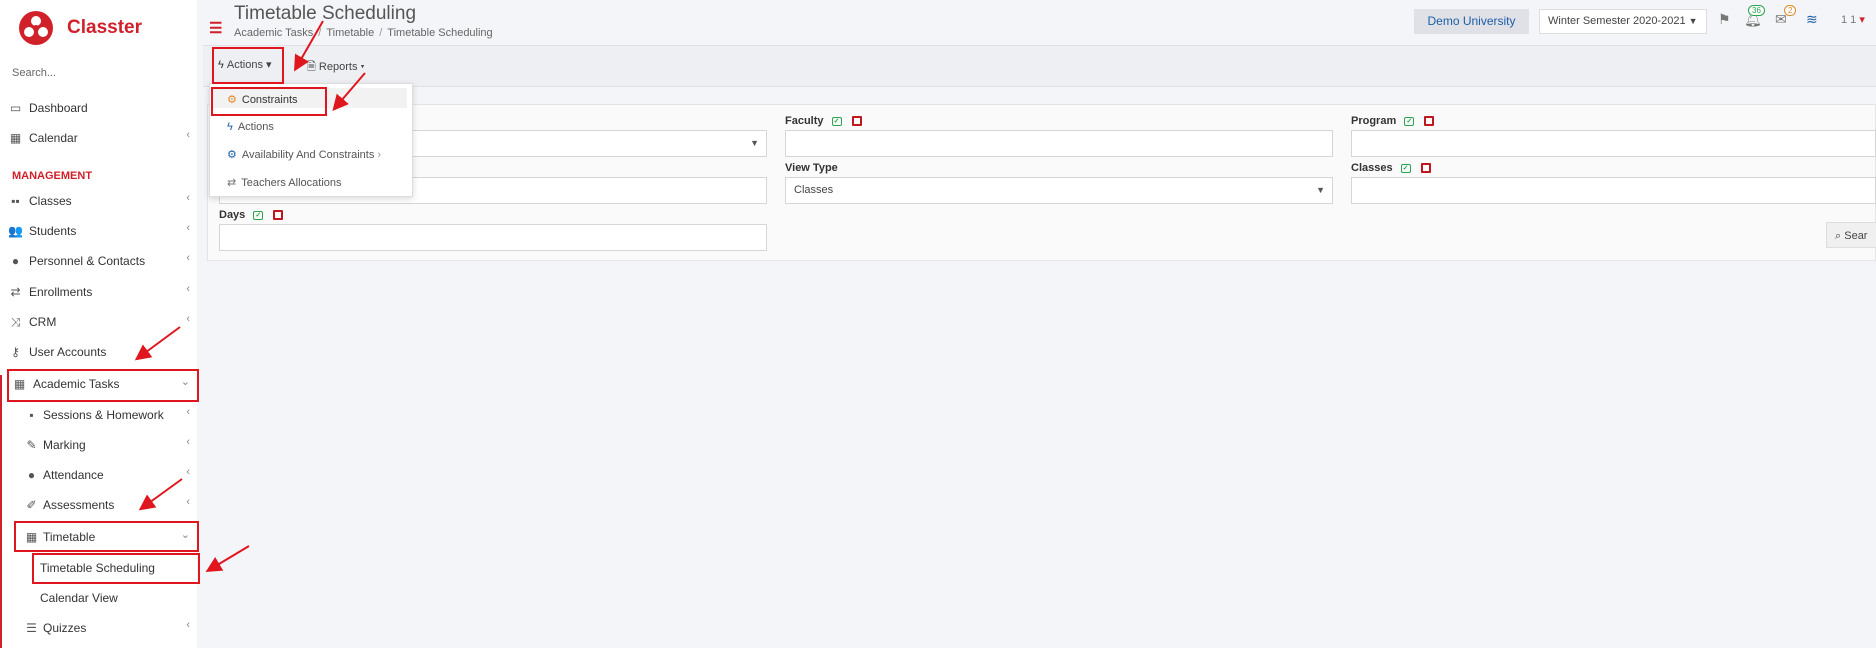 This screenshot has width=1876, height=648. What do you see at coordinates (98, 445) in the screenshot?
I see `sidebar-item-marking: ✎ Marking ‹` at bounding box center [98, 445].